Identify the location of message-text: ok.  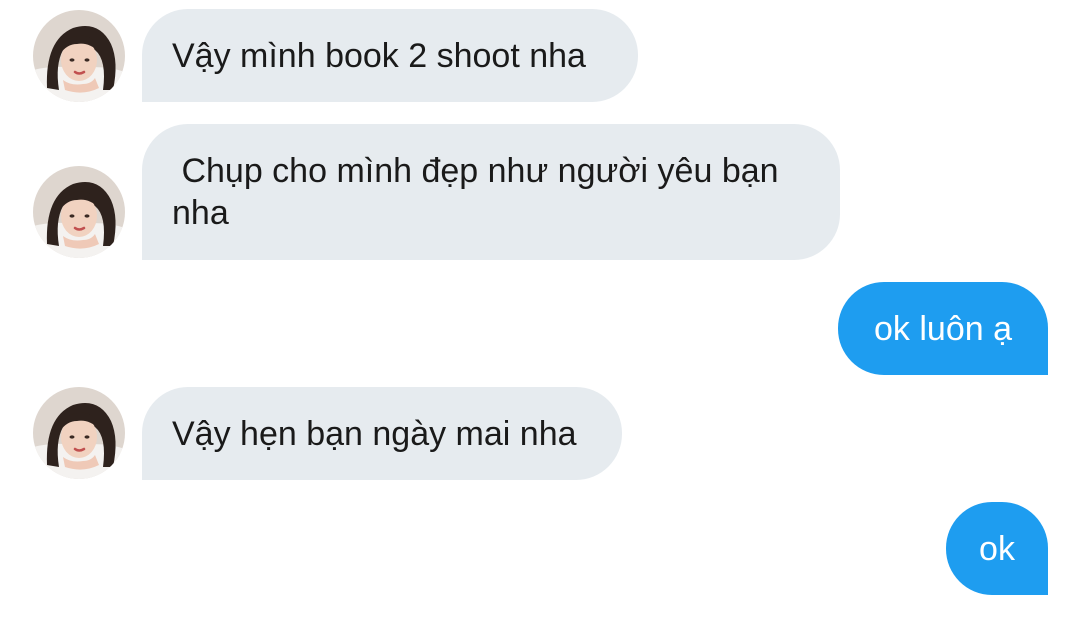
(997, 548).